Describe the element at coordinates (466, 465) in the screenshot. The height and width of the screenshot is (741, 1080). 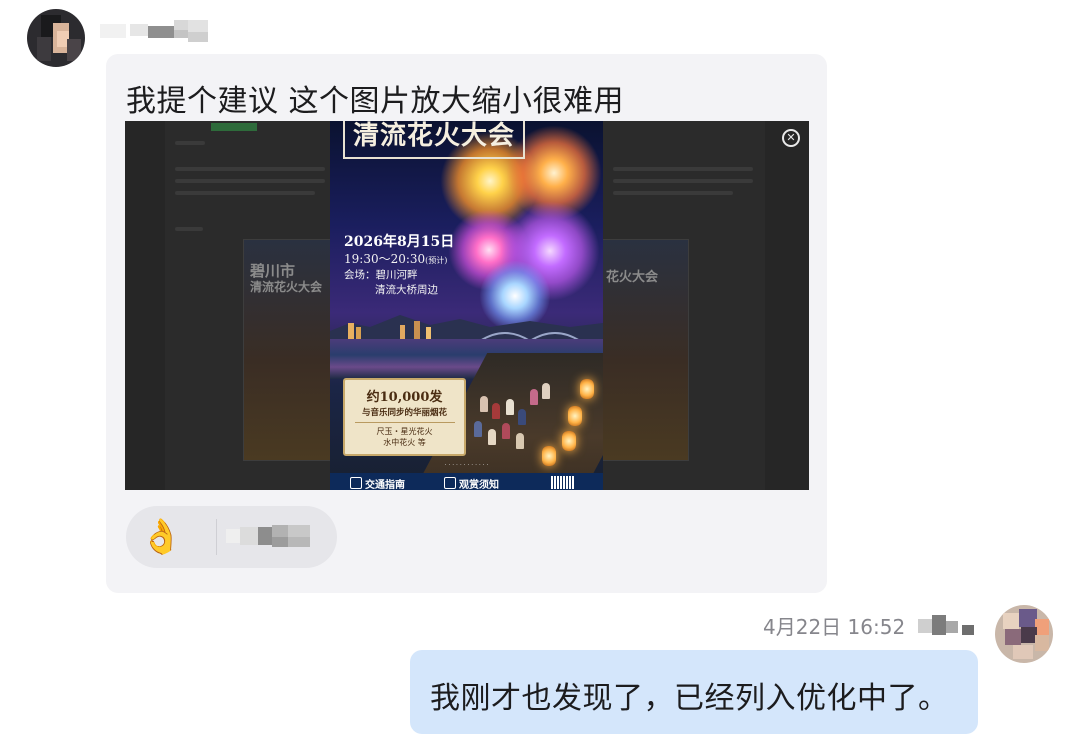
I see `poster-footer-note: · · · · · · · · · · · ·` at that location.